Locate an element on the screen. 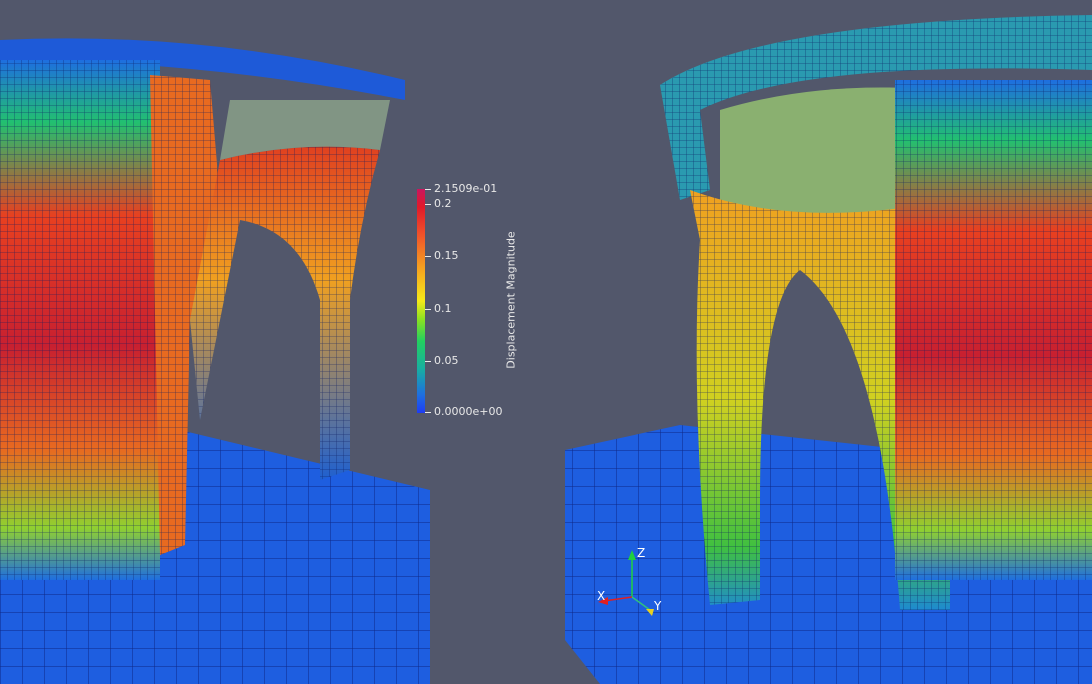 The image size is (1092, 684). tick-label: 0.1 is located at coordinates (443, 308).